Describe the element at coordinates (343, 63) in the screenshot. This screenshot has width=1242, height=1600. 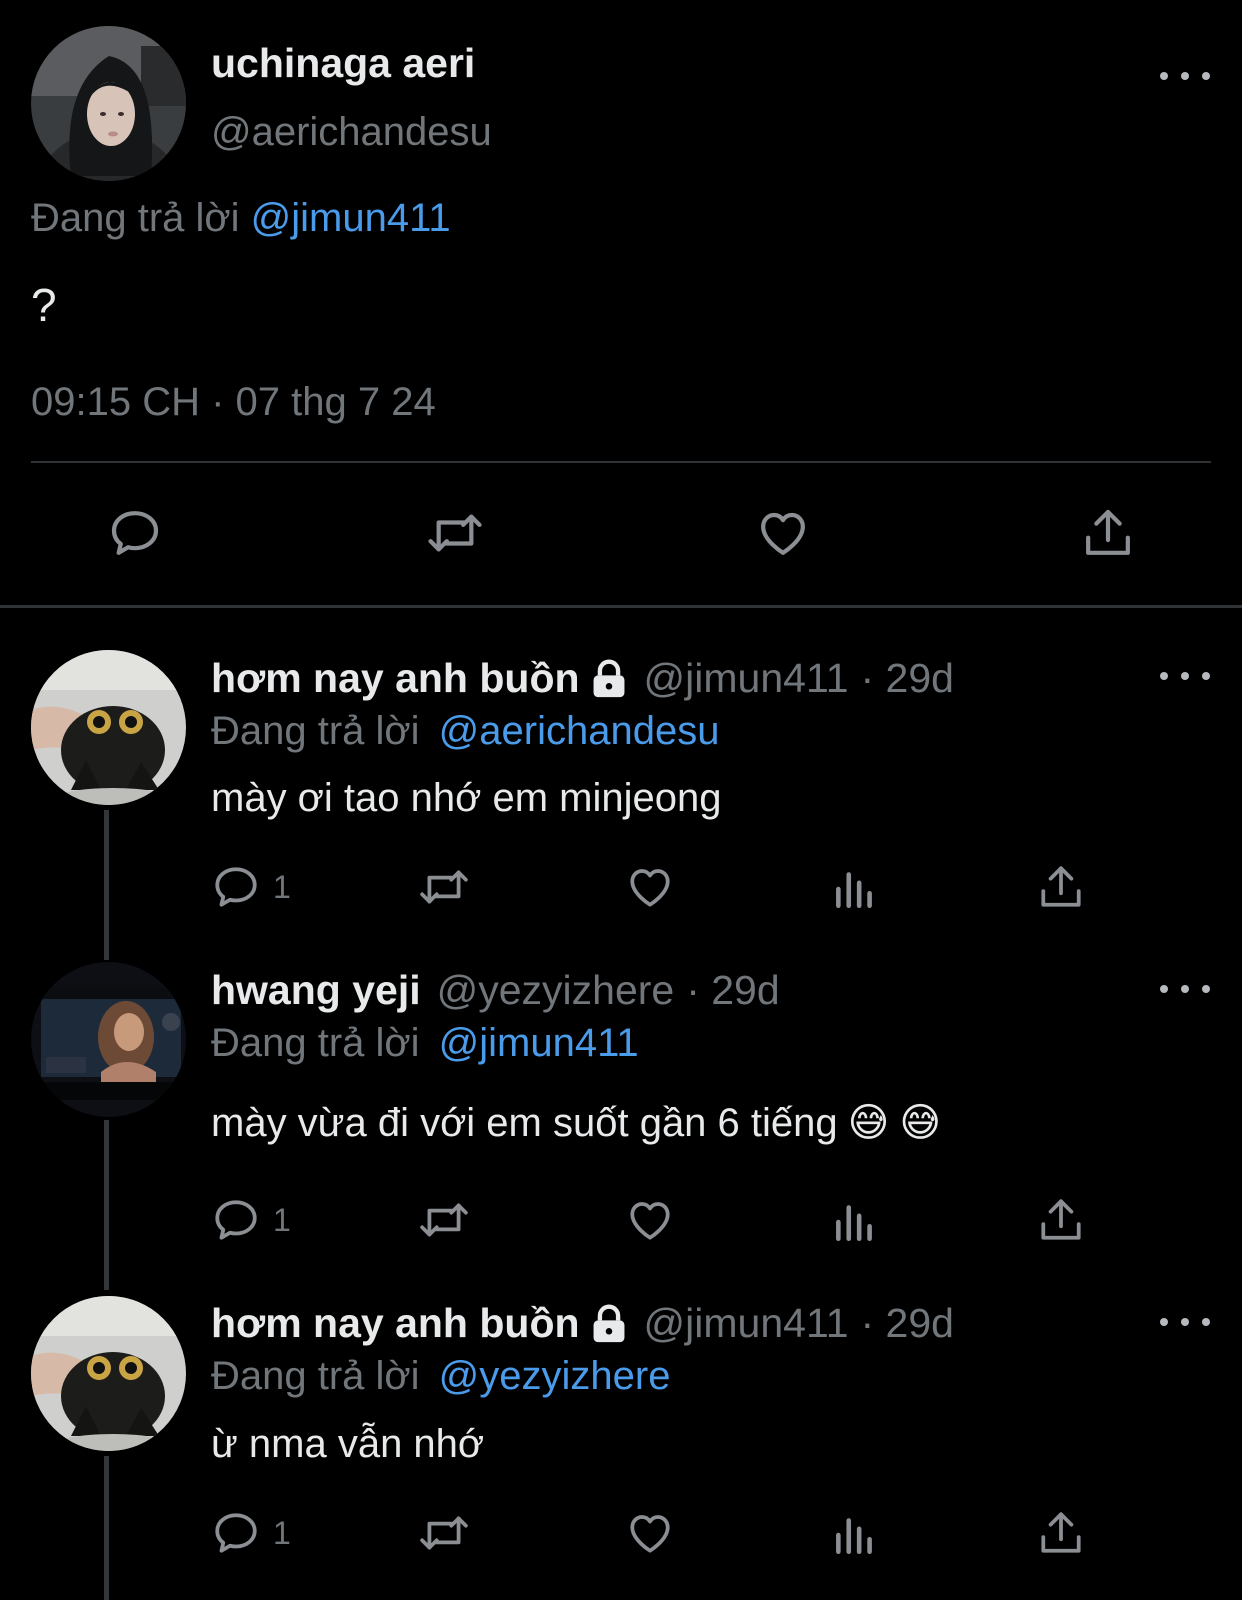
I see `author-display-name: uchinaga aeri` at that location.